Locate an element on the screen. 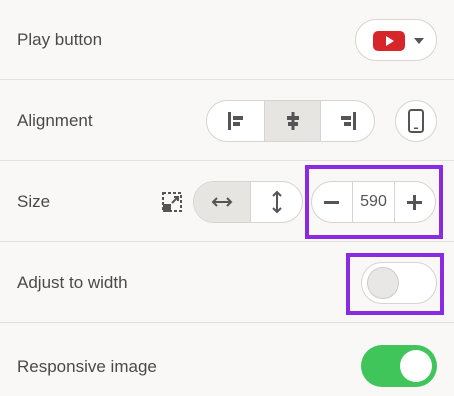  size-mode-group is located at coordinates (248, 202).